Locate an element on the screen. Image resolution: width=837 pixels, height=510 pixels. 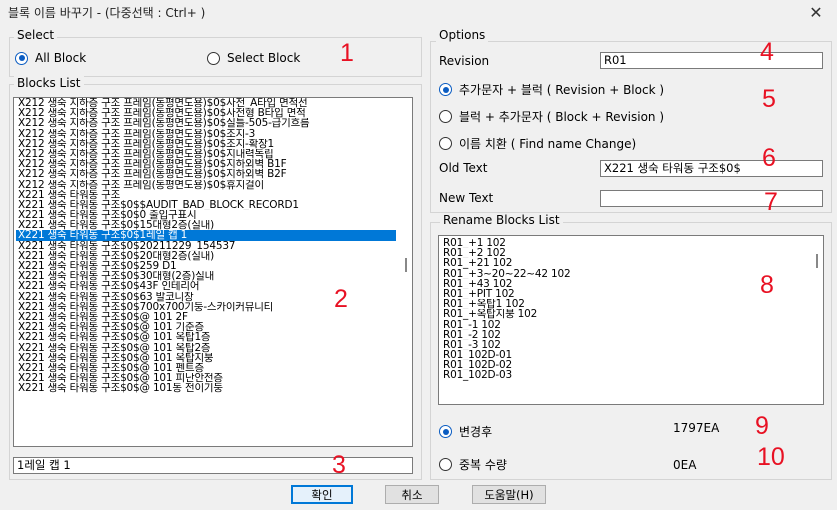
rename-list-item: R01_+PIT 102 is located at coordinates (624, 294).